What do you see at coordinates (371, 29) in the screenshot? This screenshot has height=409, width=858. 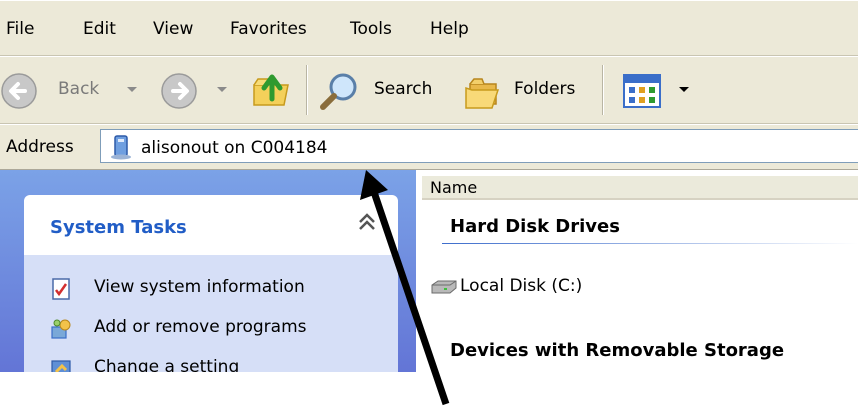 I see `menu-tools: Tools` at bounding box center [371, 29].